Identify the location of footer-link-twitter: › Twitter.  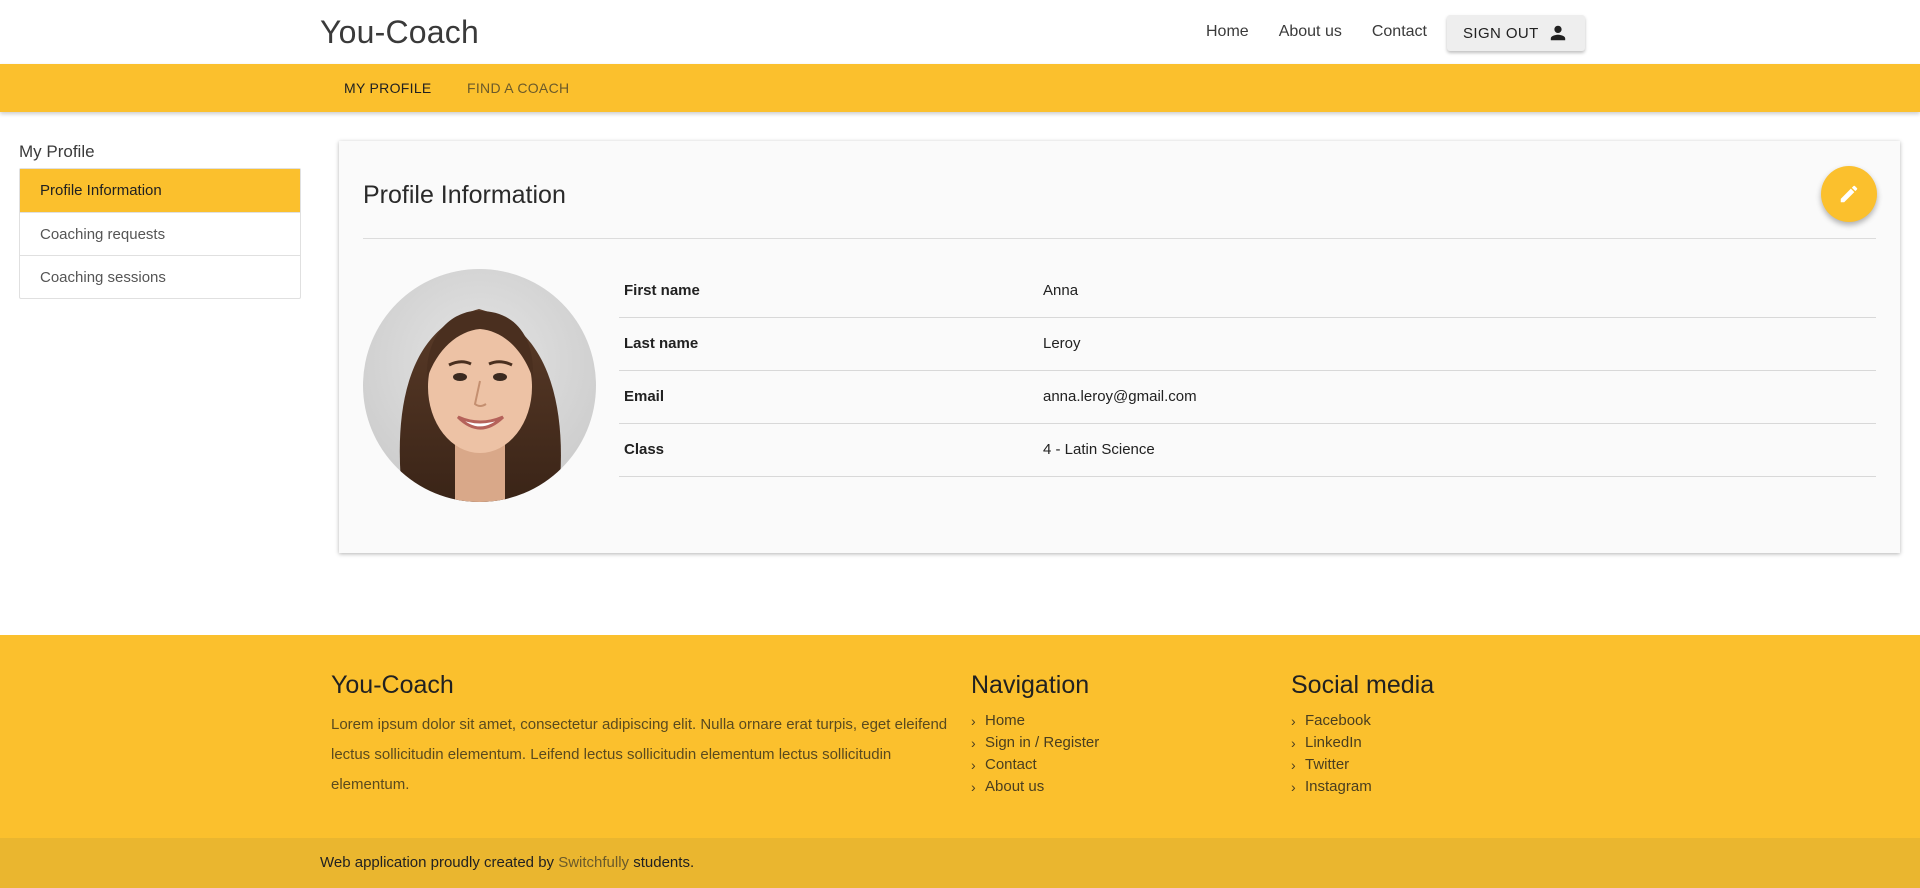
(1362, 765).